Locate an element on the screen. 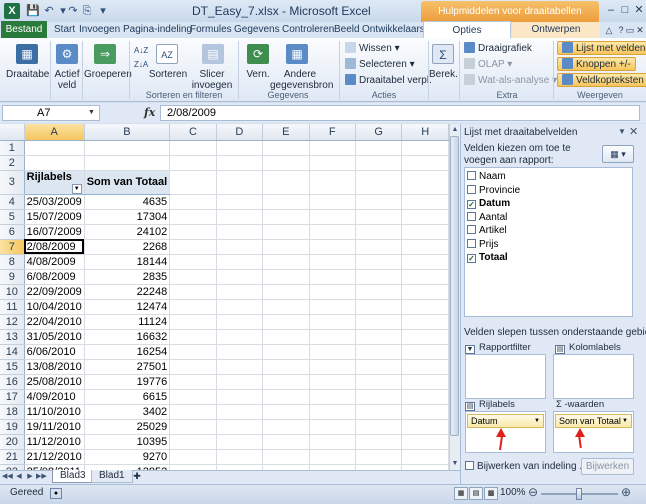 This screenshot has height=504, width=646. close-button: ✕ is located at coordinates (638, 10).